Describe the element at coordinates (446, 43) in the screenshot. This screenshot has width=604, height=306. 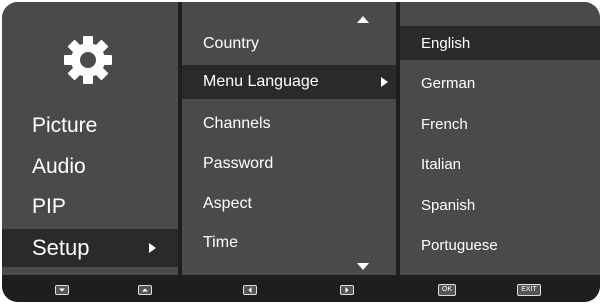
I see `language-option-label: English` at that location.